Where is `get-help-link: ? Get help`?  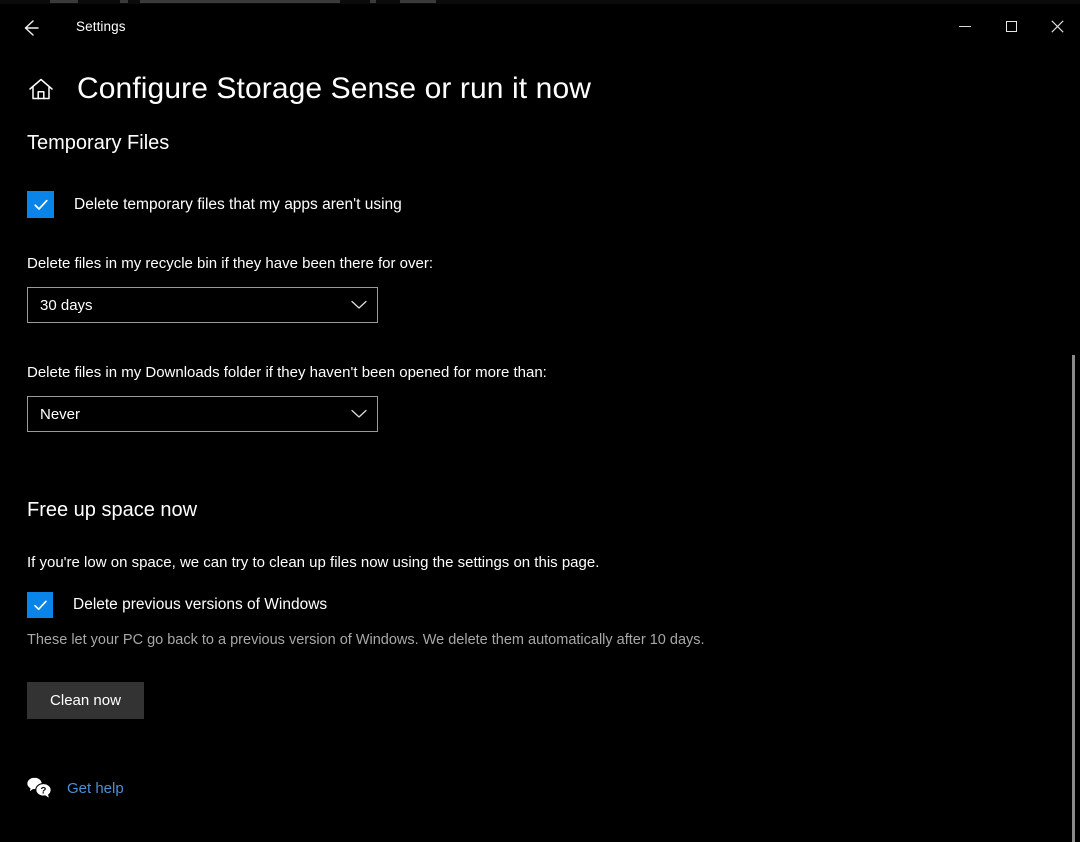 get-help-link: ? Get help is located at coordinates (74, 788).